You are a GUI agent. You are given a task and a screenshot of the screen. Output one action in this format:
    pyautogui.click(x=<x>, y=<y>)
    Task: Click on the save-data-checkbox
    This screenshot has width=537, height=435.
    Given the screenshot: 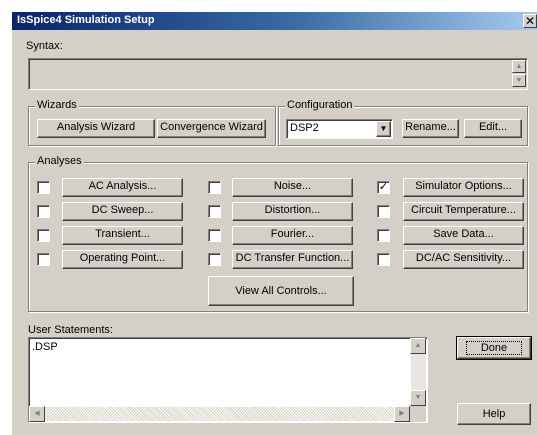 What is the action you would take?
    pyautogui.click(x=383, y=235)
    